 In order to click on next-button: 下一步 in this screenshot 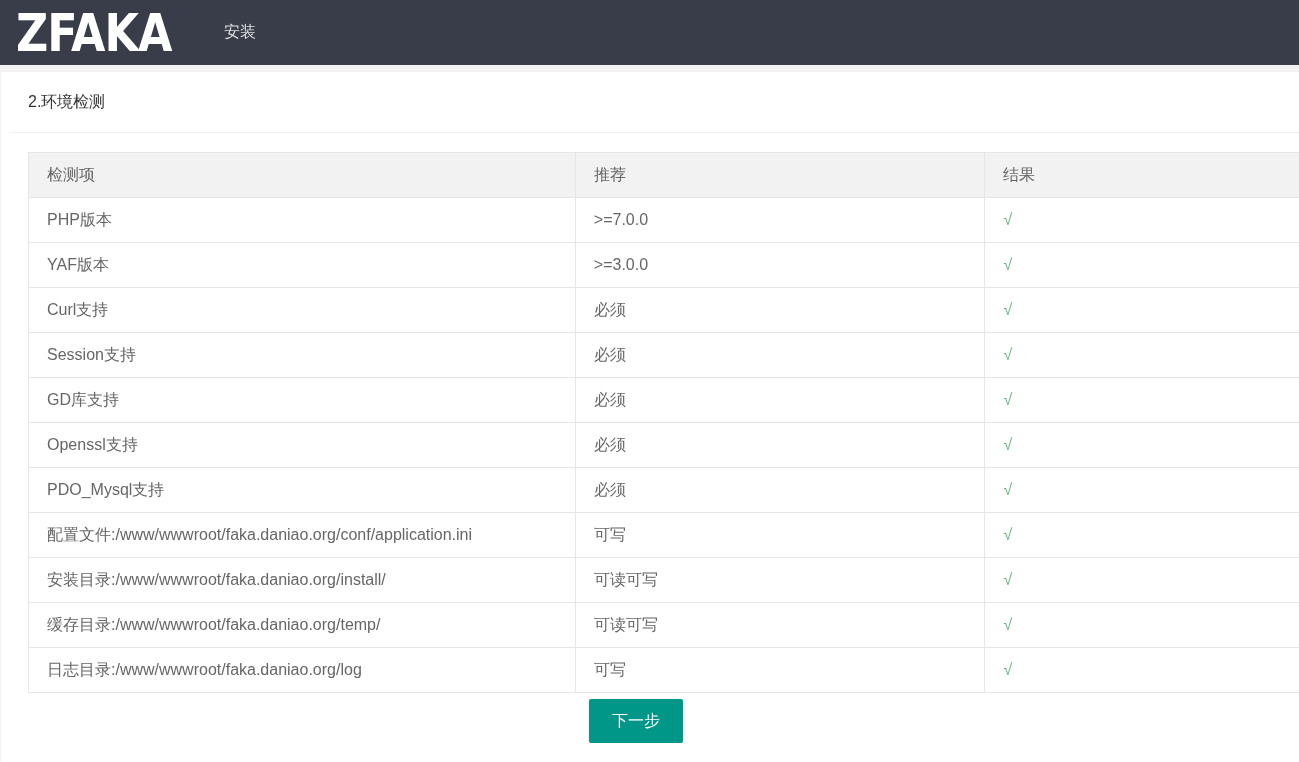, I will do `click(636, 721)`.